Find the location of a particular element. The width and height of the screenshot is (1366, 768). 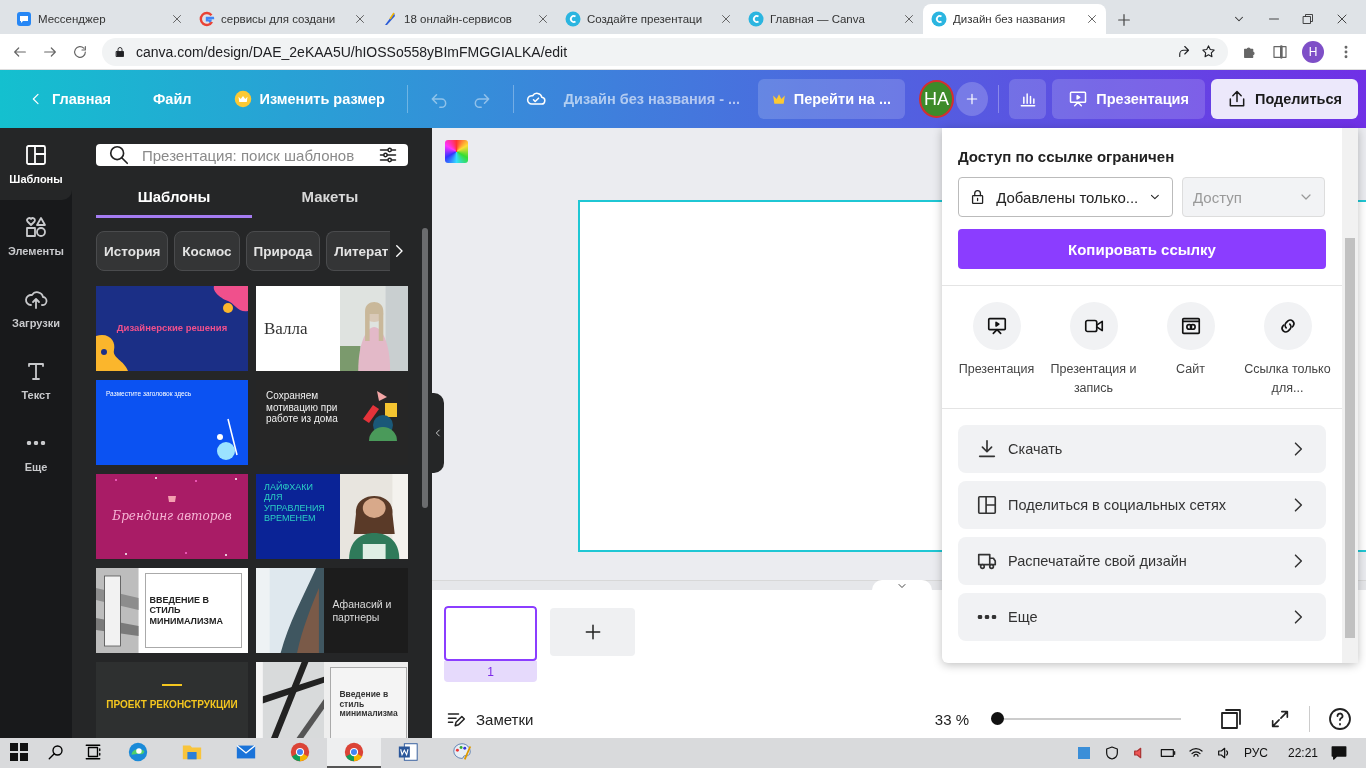

search-field: Презентация: поиск шаблонов is located at coordinates (252, 155).